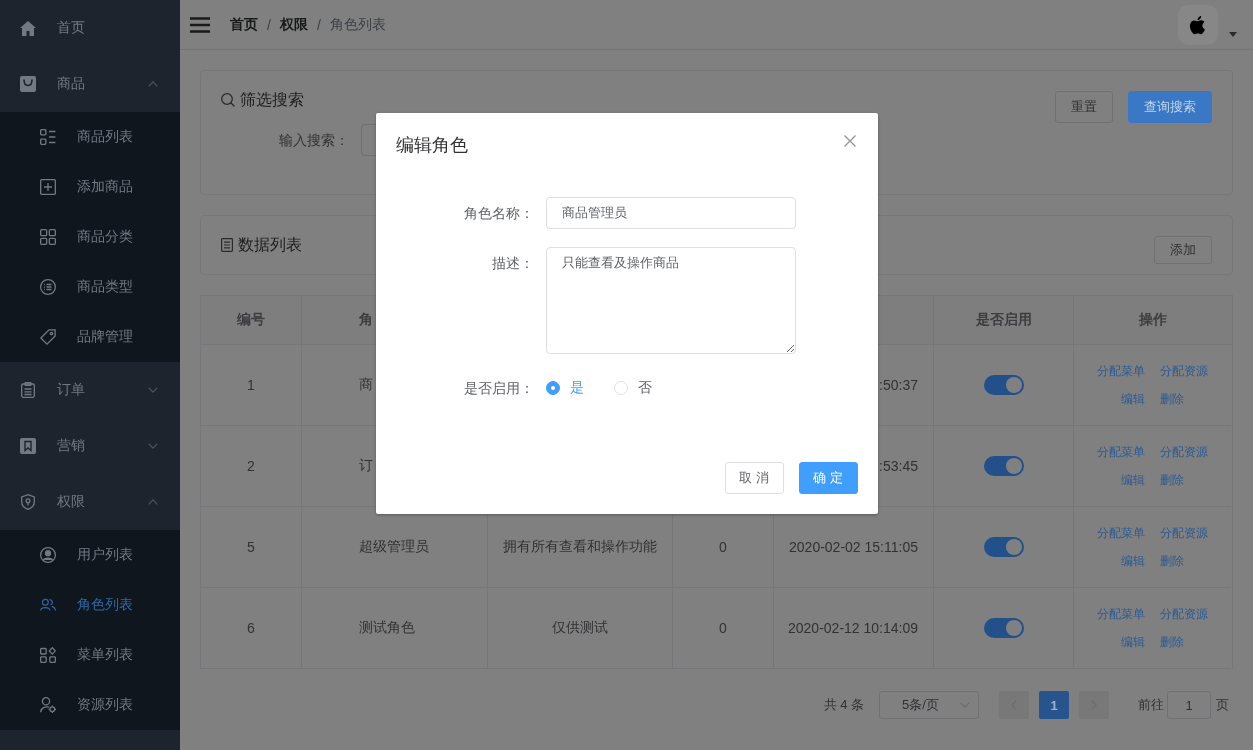 The width and height of the screenshot is (1253, 750). Describe the element at coordinates (1151, 705) in the screenshot. I see `goto-label: 前往` at that location.